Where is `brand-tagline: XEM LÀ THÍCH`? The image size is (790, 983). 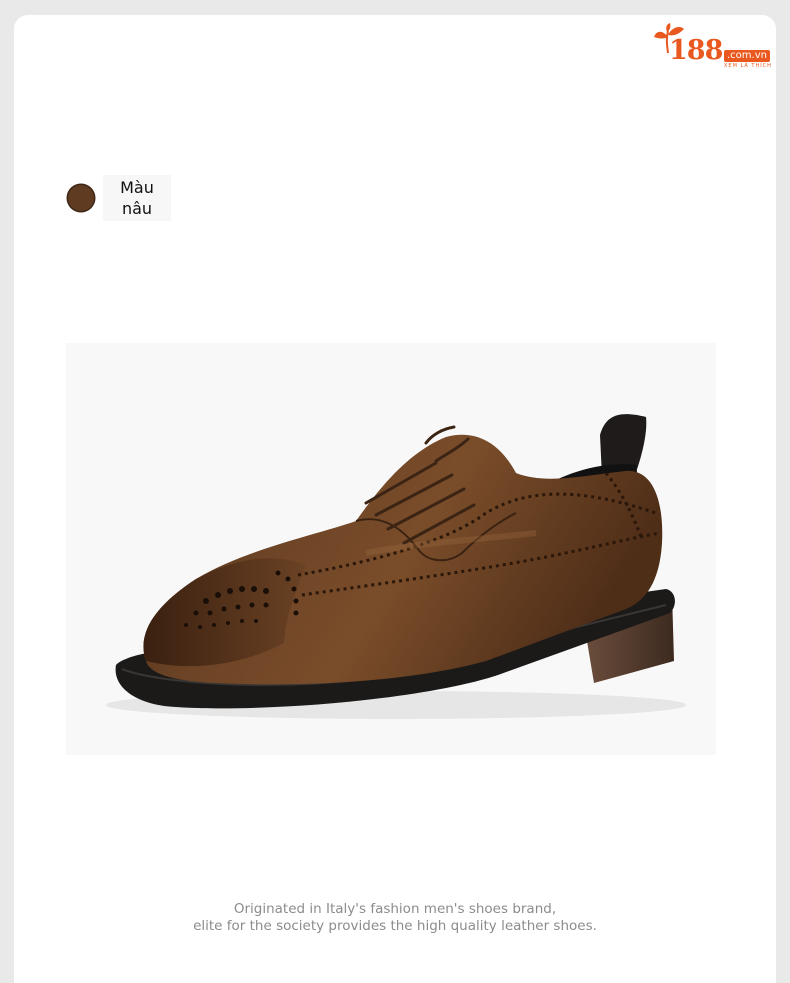
brand-tagline: XEM LÀ THÍCH is located at coordinates (748, 66).